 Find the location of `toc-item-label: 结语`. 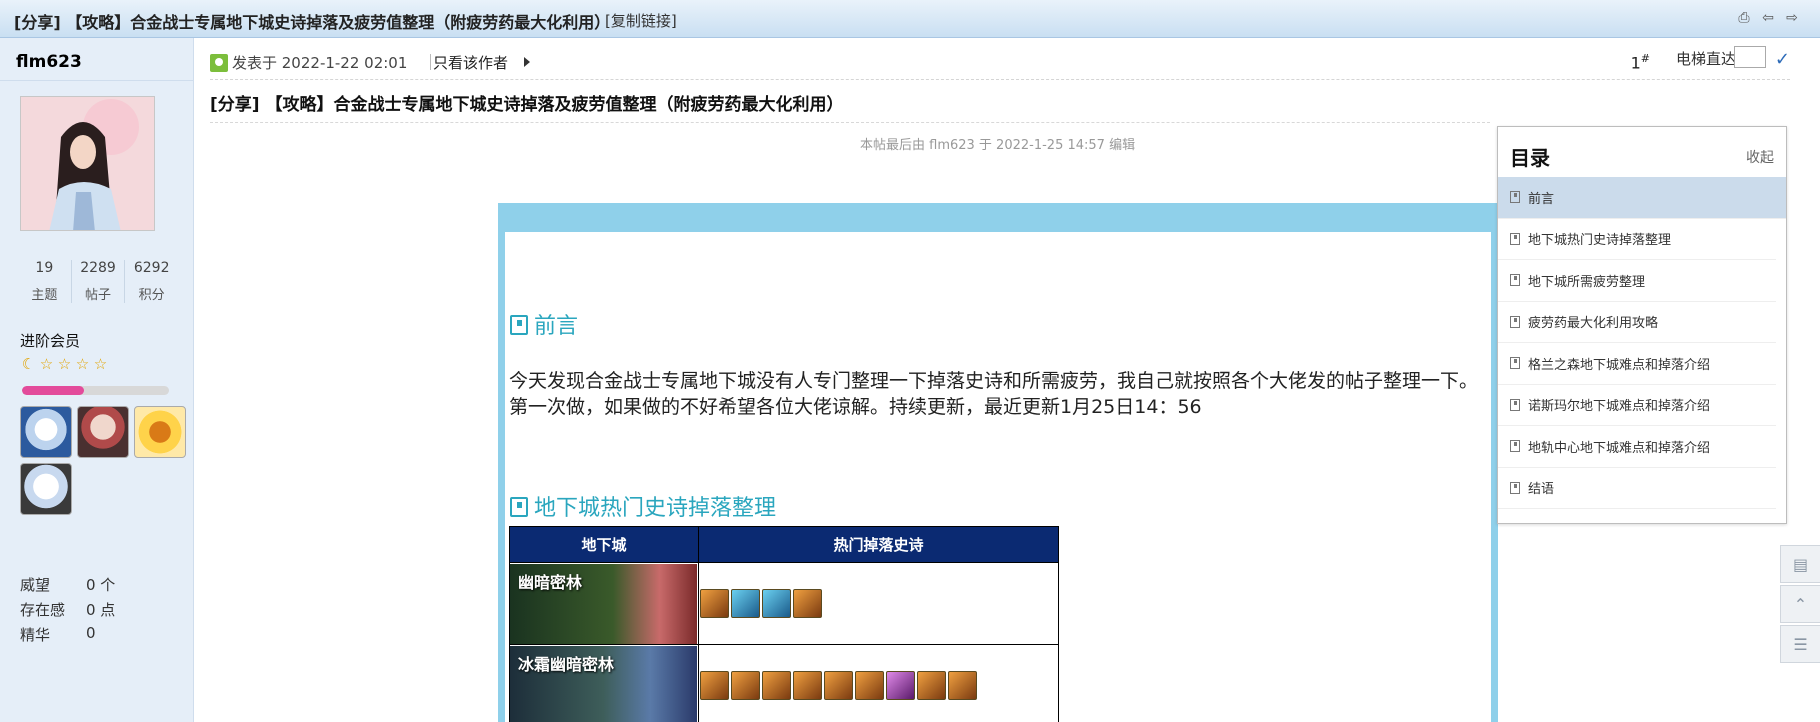

toc-item-label: 结语 is located at coordinates (1541, 490).